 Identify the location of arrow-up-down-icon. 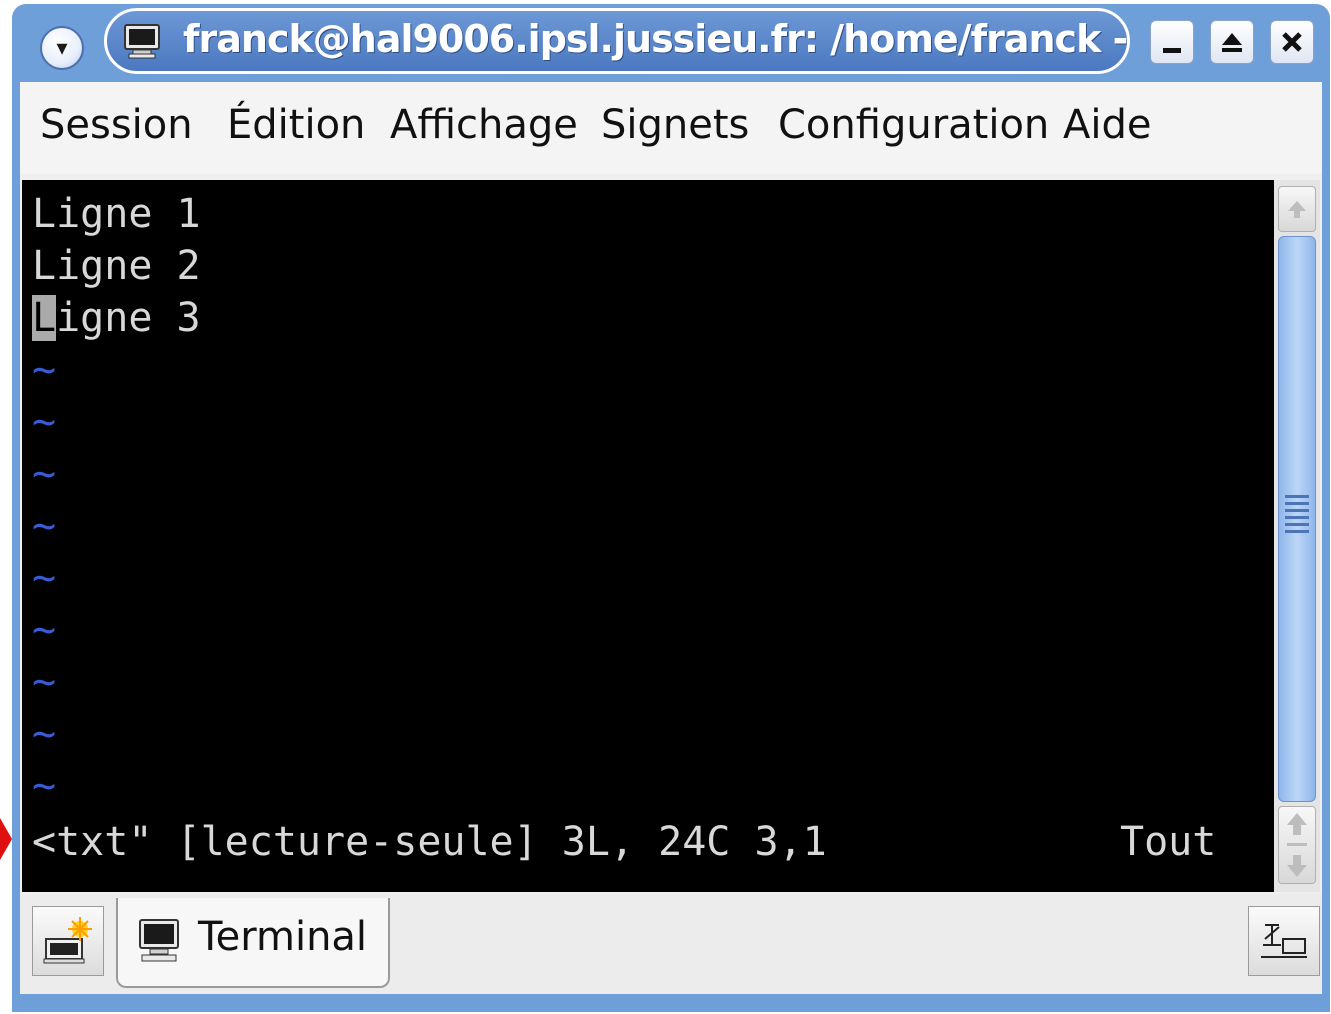
(1297, 845).